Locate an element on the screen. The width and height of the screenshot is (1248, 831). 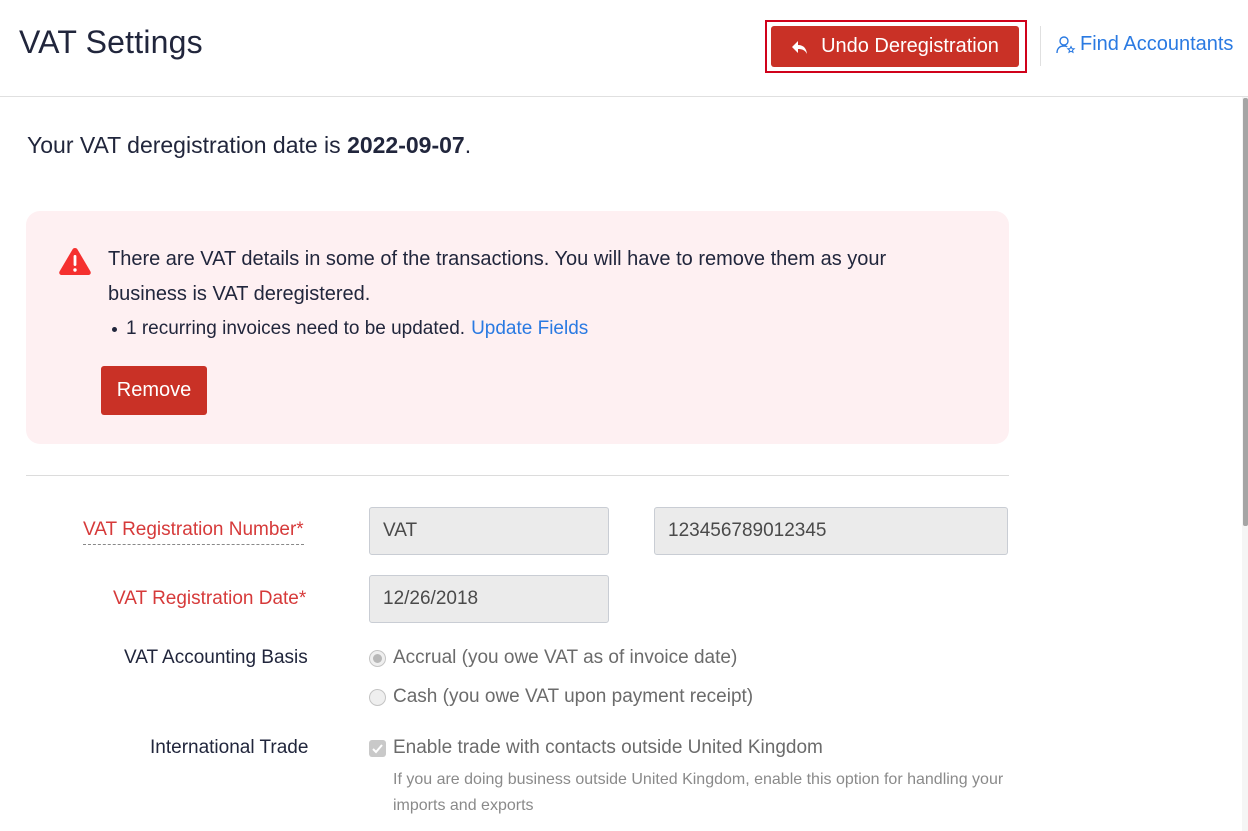
vat-registration-date-field: 12/26/2018 is located at coordinates (489, 599).